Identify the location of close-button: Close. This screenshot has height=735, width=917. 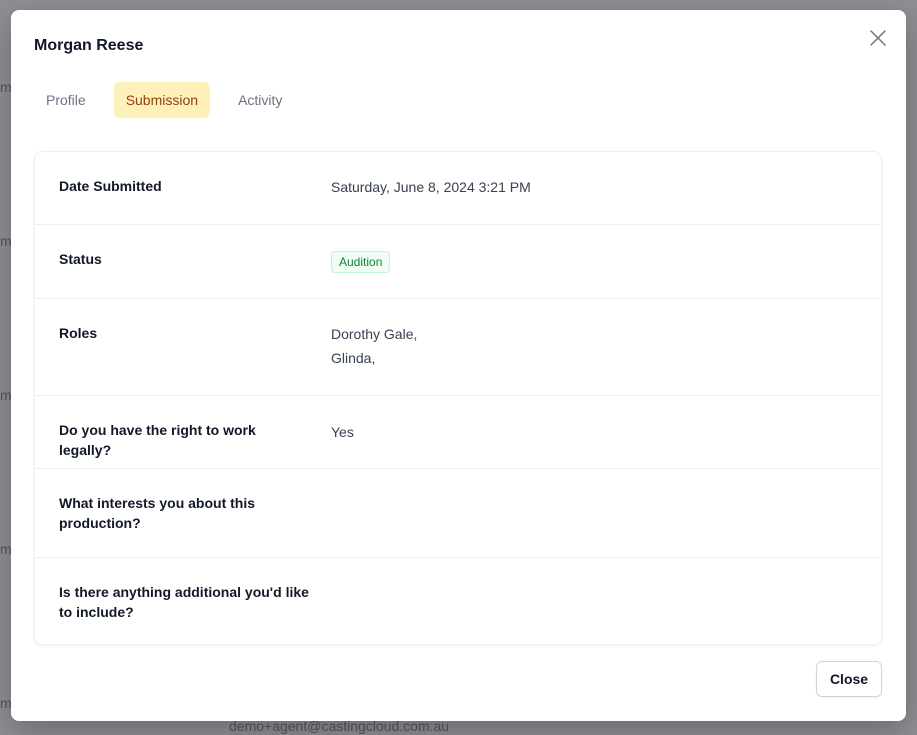
(849, 679).